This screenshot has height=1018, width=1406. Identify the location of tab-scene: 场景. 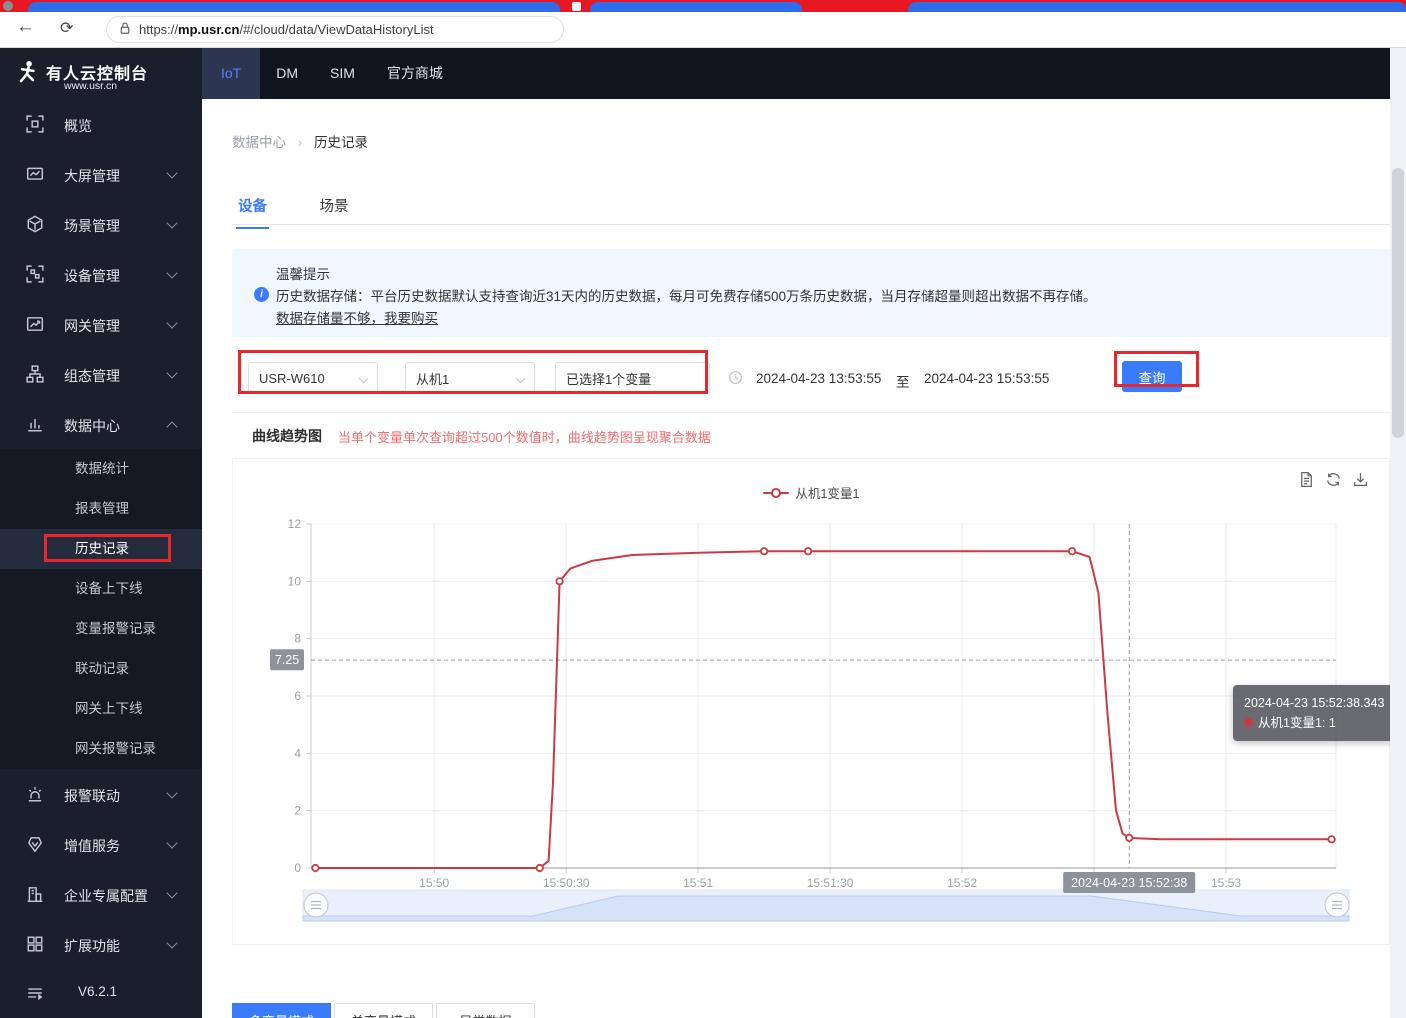
(333, 207).